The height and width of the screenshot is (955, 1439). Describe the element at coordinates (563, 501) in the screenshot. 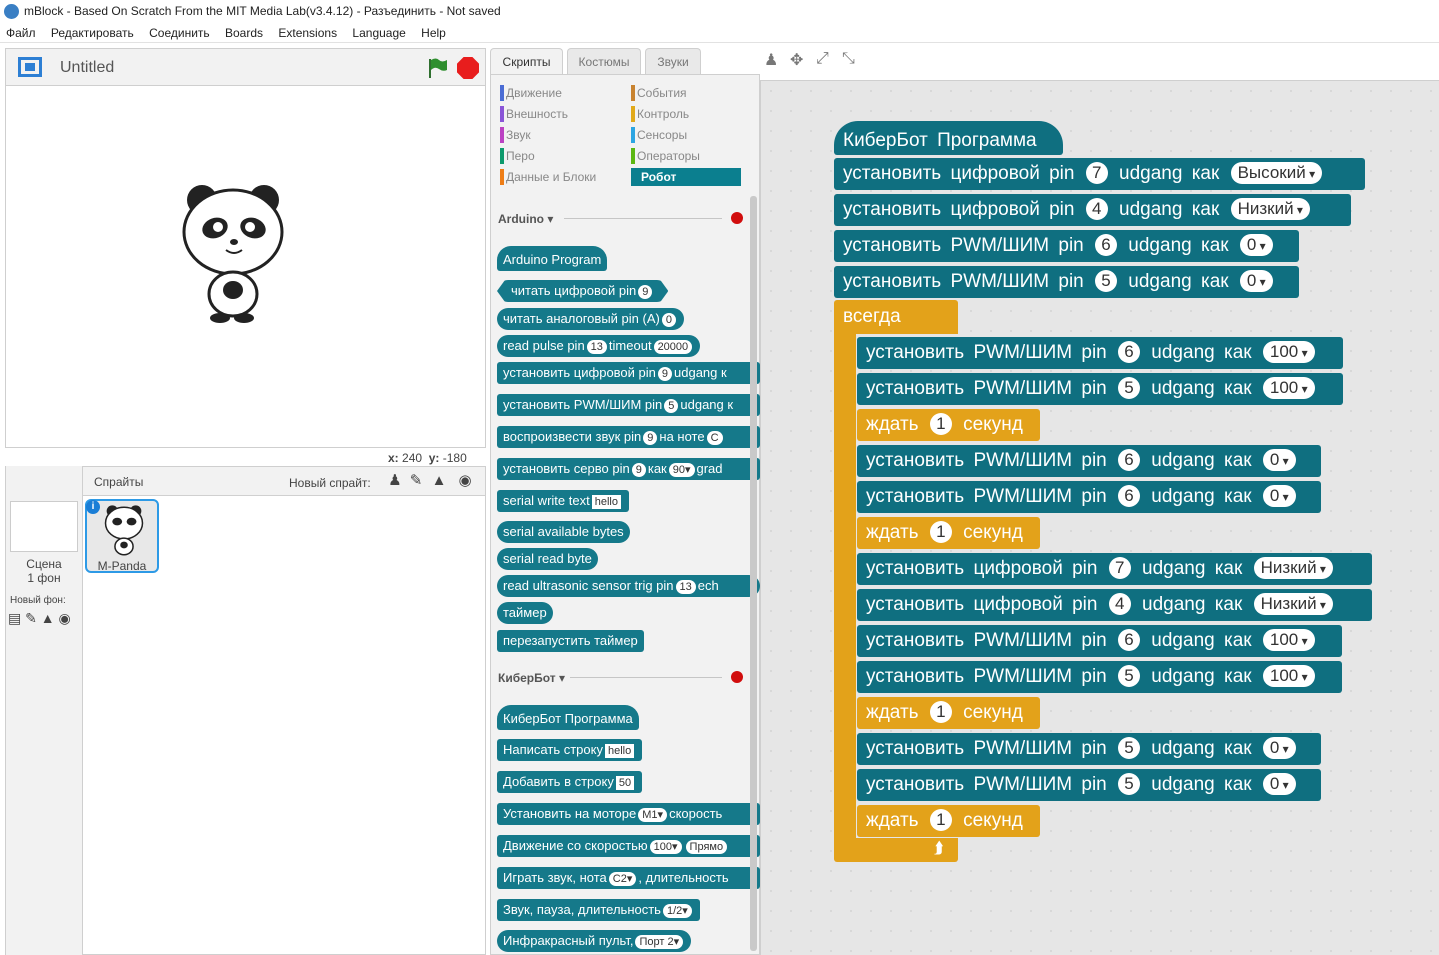

I see `palette-block-serial-write: serial write text hello` at that location.